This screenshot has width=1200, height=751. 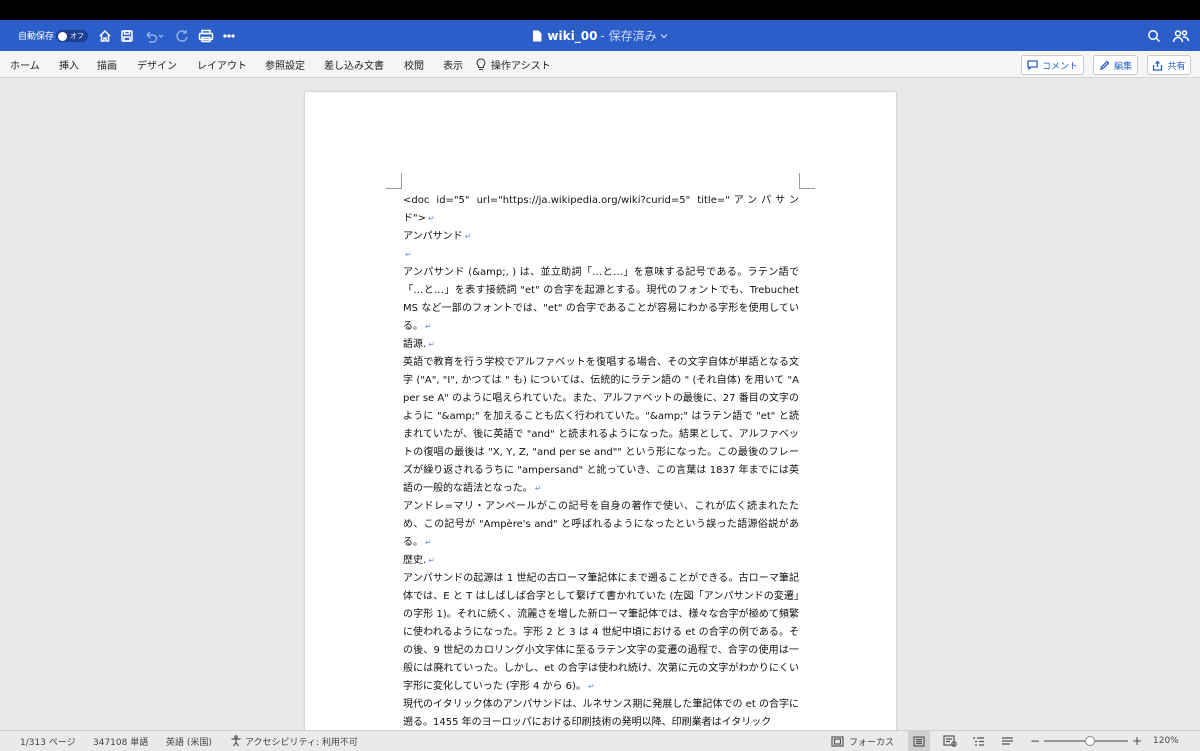 I want to click on people-icon, so click(x=1181, y=35).